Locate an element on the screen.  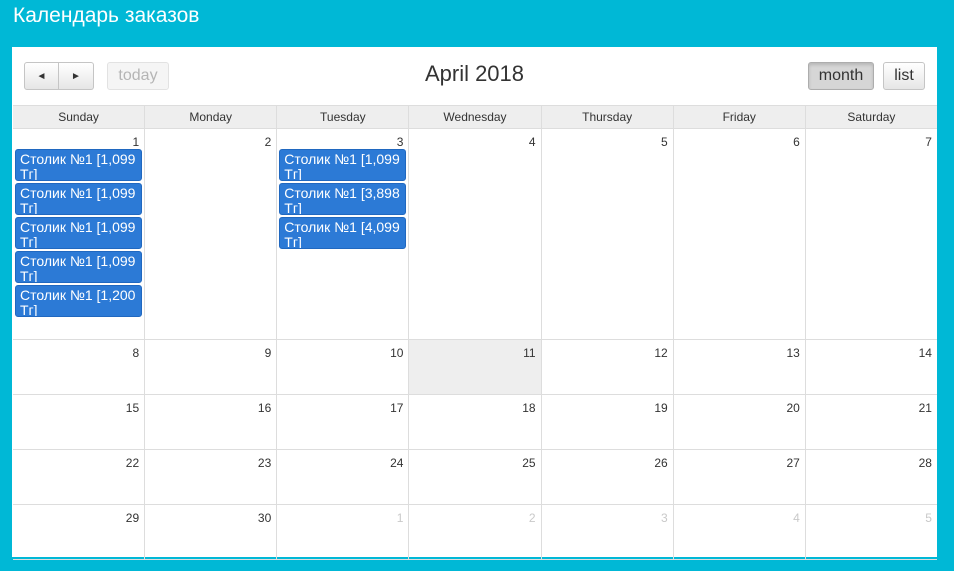
dow-monday: Monday is located at coordinates (210, 117).